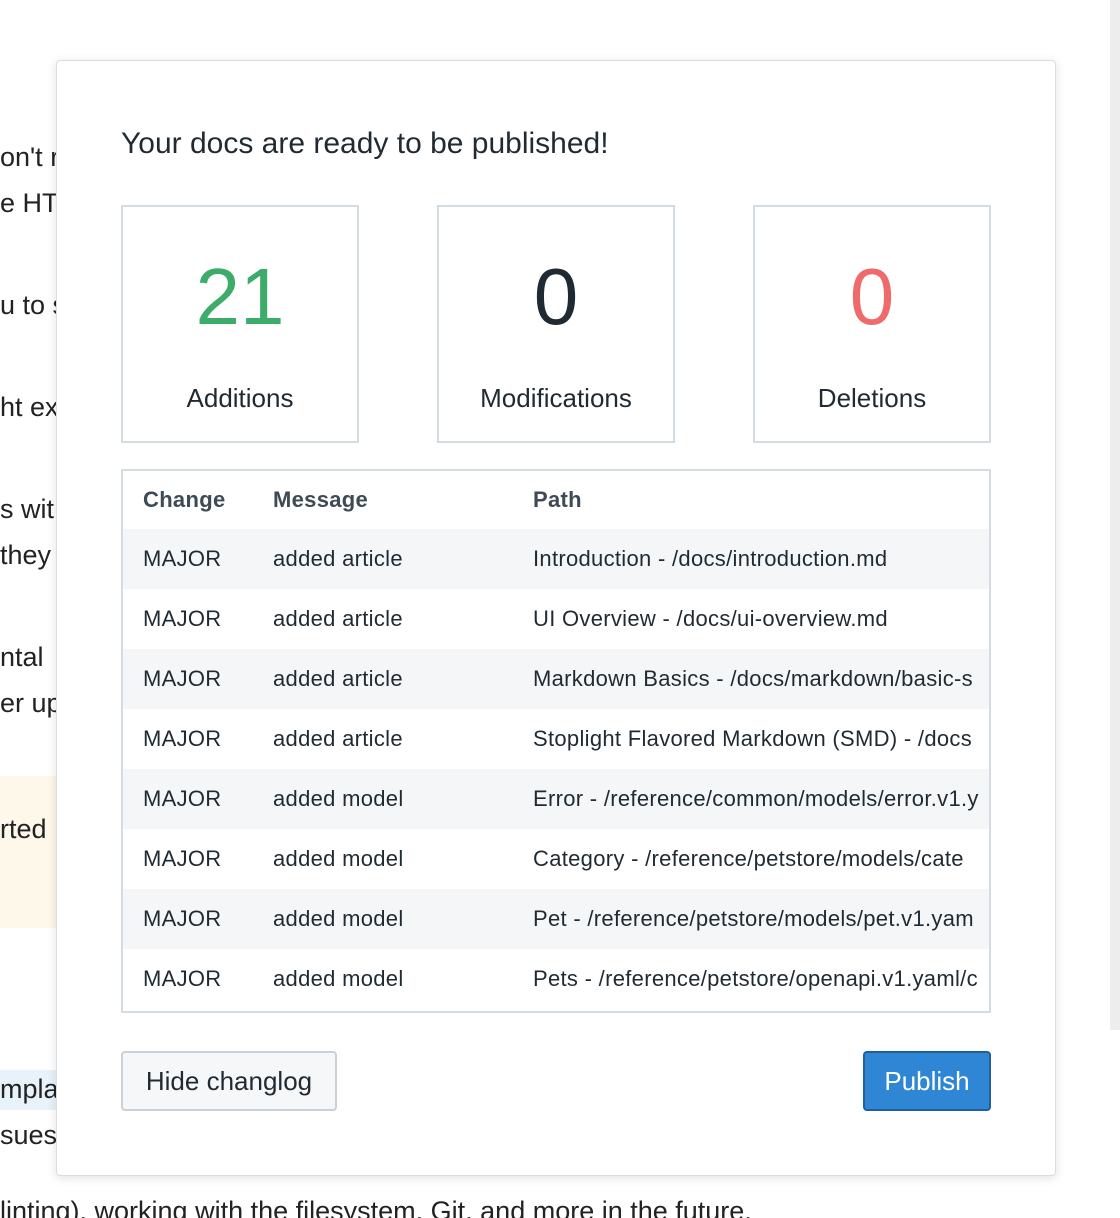  I want to click on background-text: mpla, so click(28, 1089).